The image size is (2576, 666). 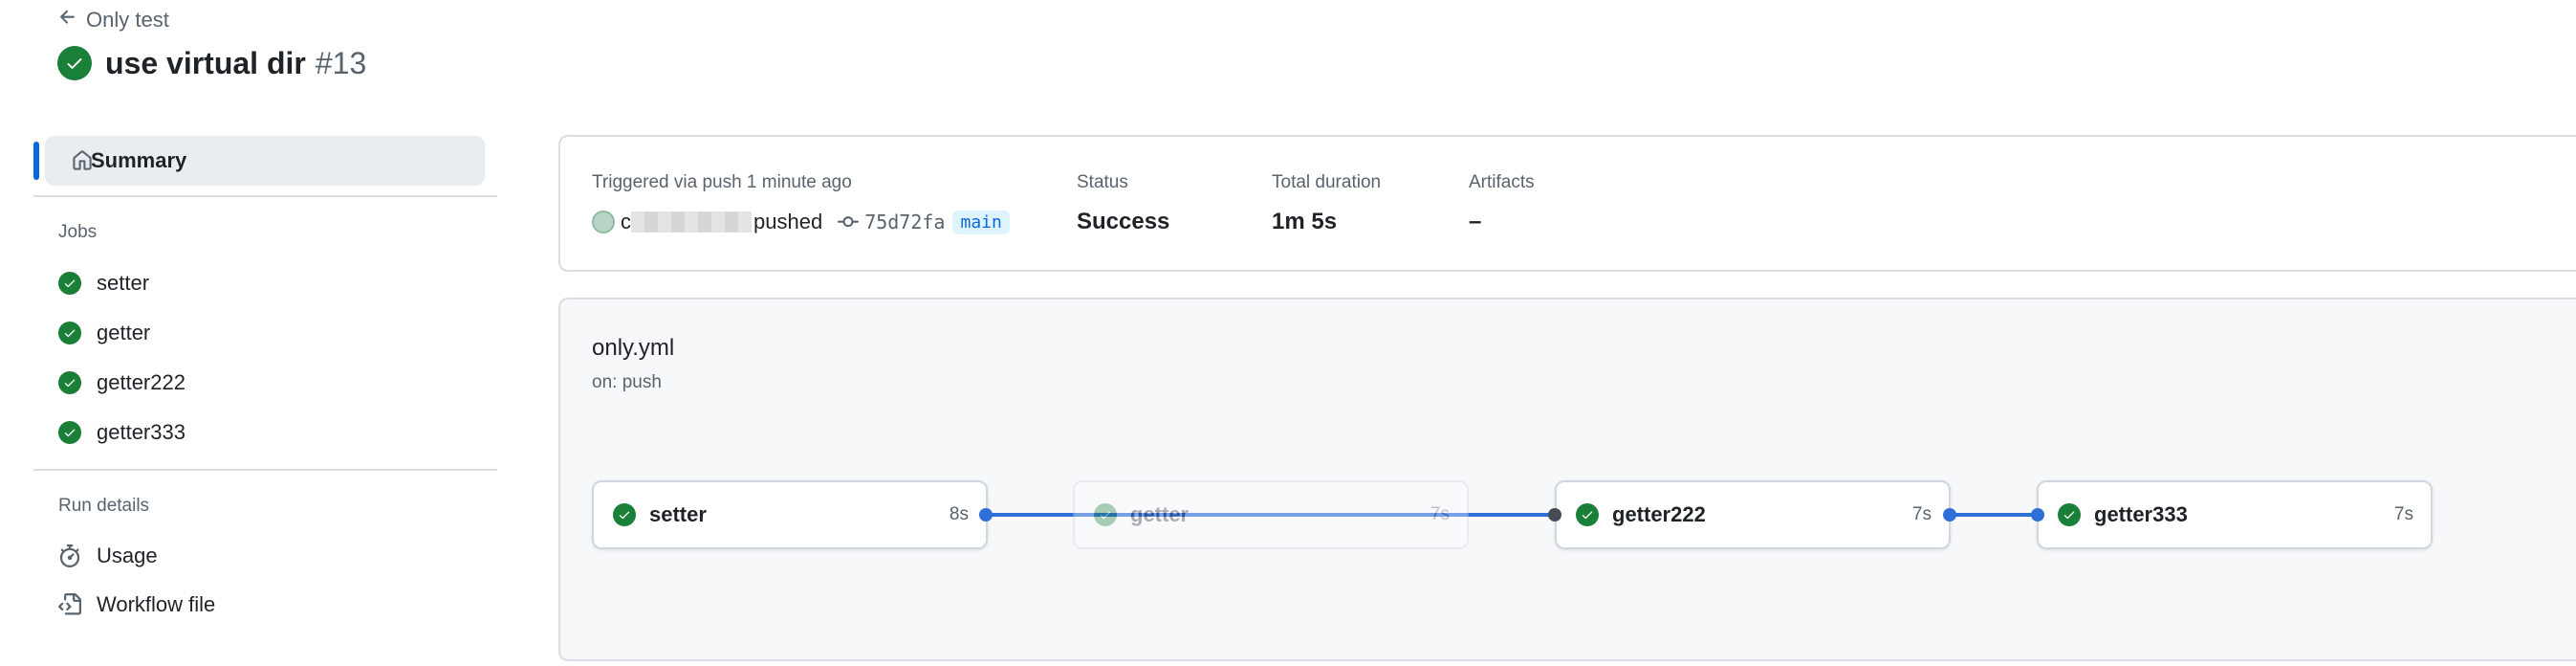 I want to click on job-node-getter222: getter222 7s, so click(x=1753, y=514).